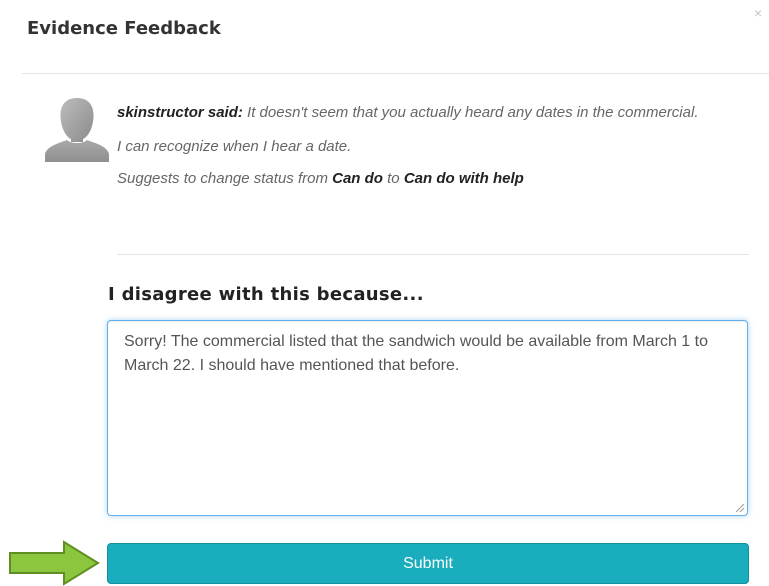  I want to click on submit-button: Submit, so click(428, 563).